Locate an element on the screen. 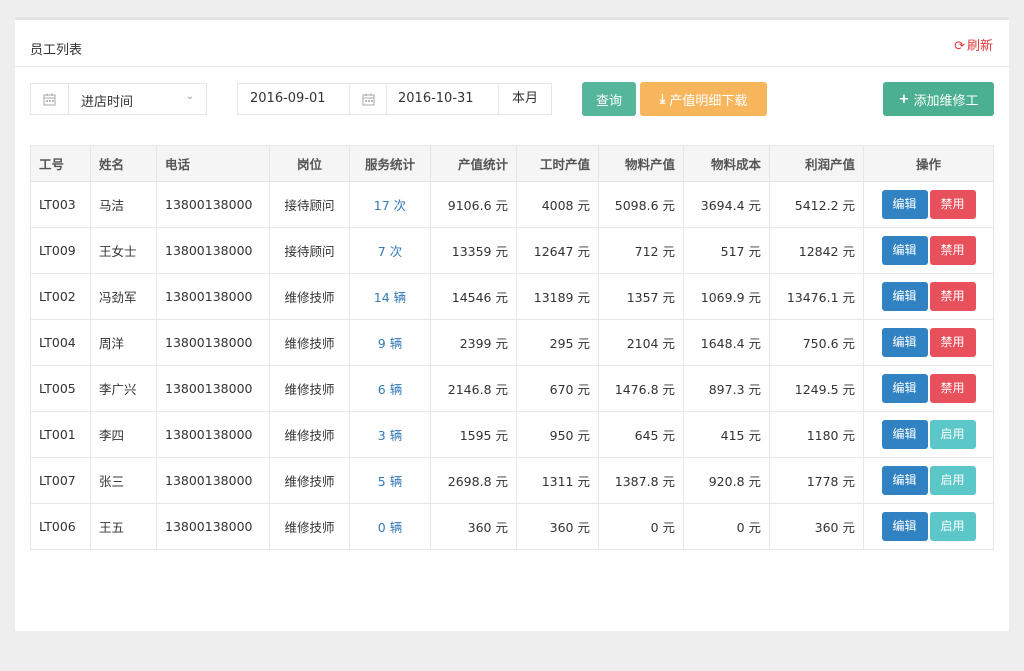  labor-output-cell: 670 元 is located at coordinates (557, 388).